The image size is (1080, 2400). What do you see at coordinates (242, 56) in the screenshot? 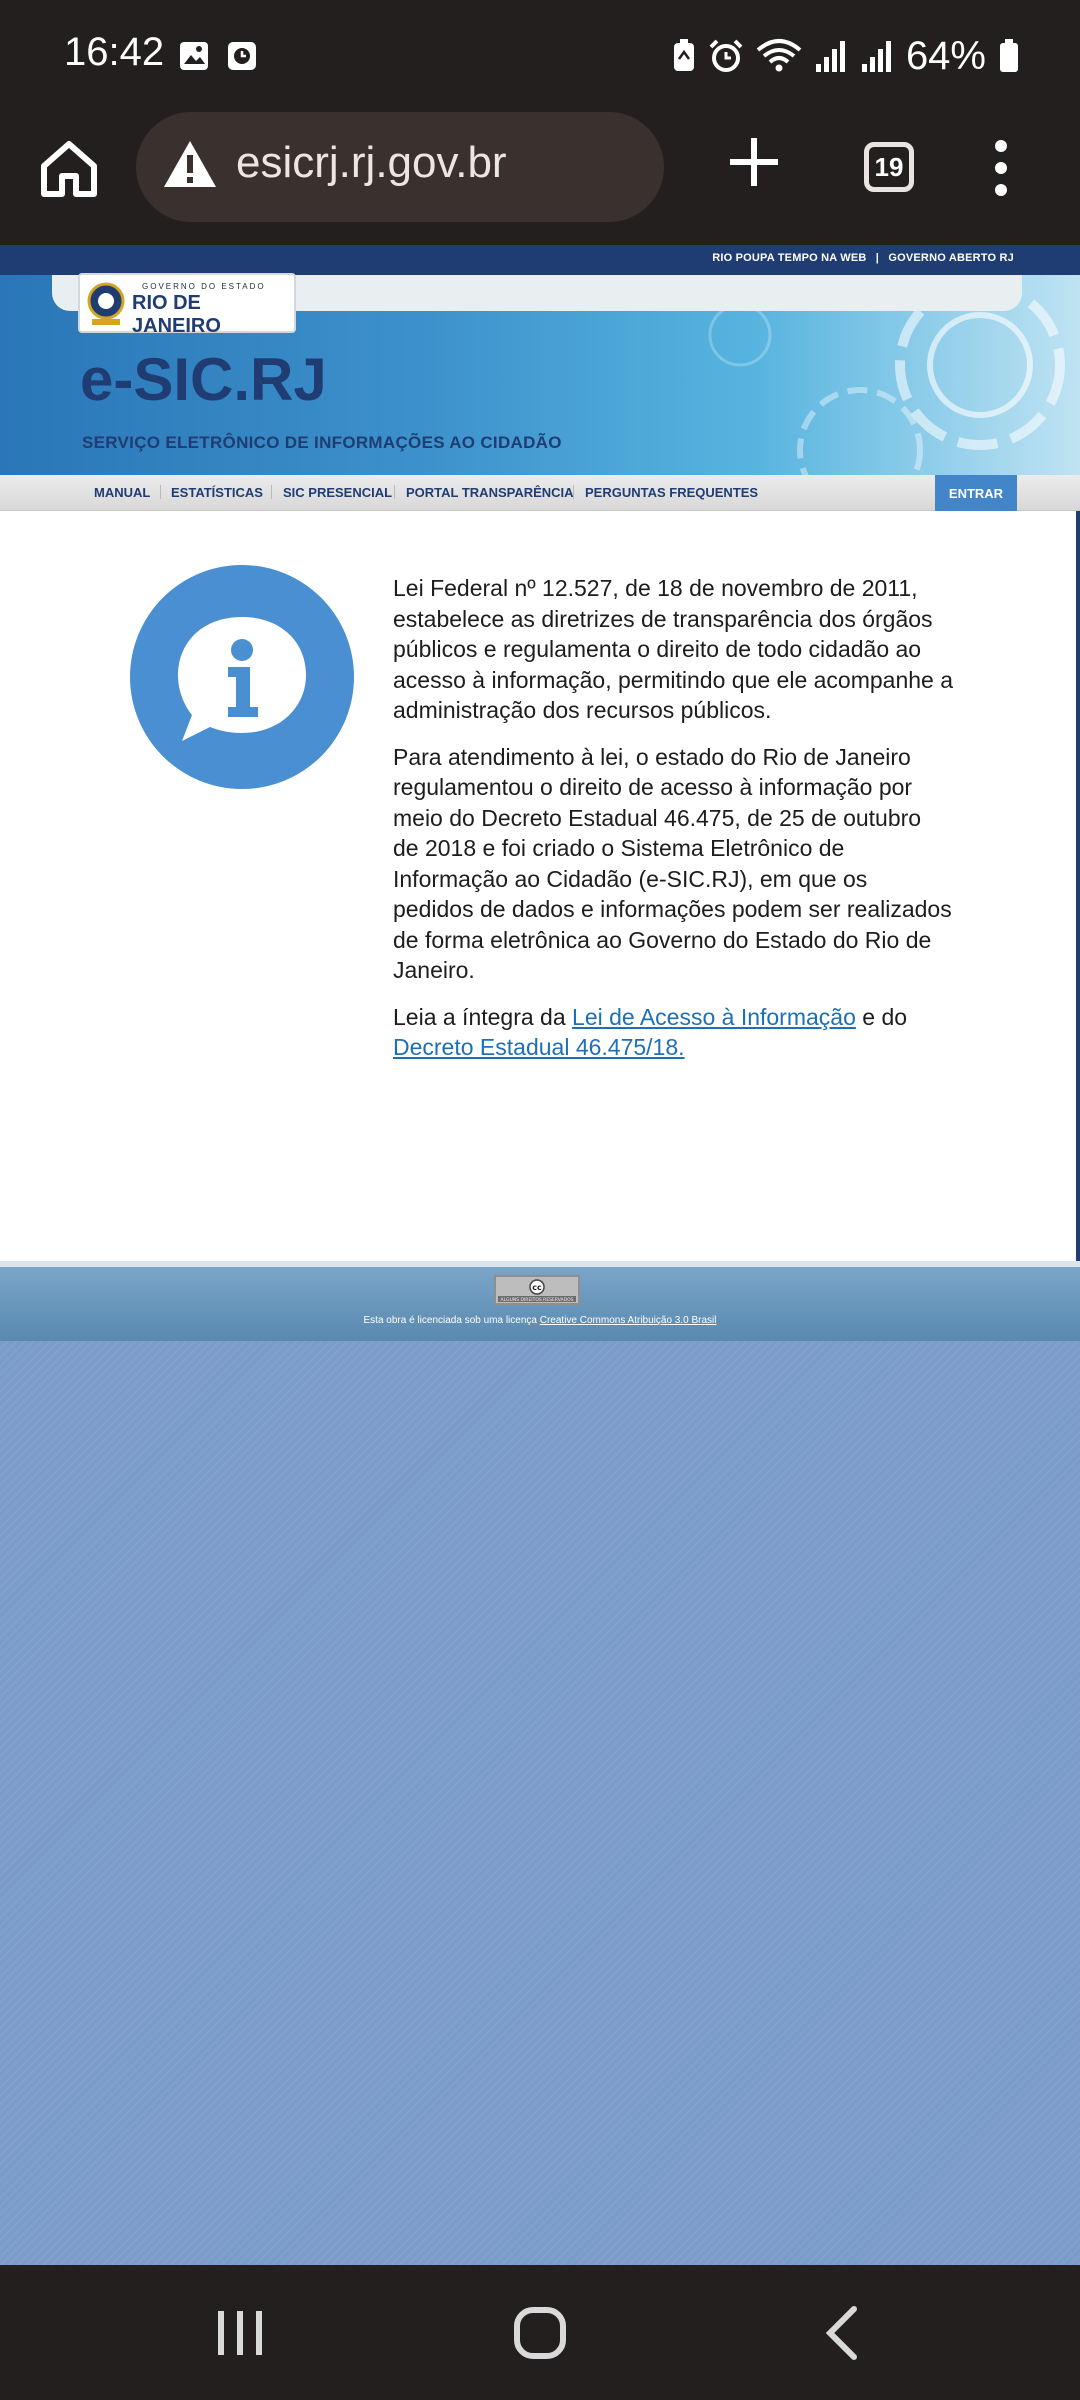
I see `clock-app-icon` at bounding box center [242, 56].